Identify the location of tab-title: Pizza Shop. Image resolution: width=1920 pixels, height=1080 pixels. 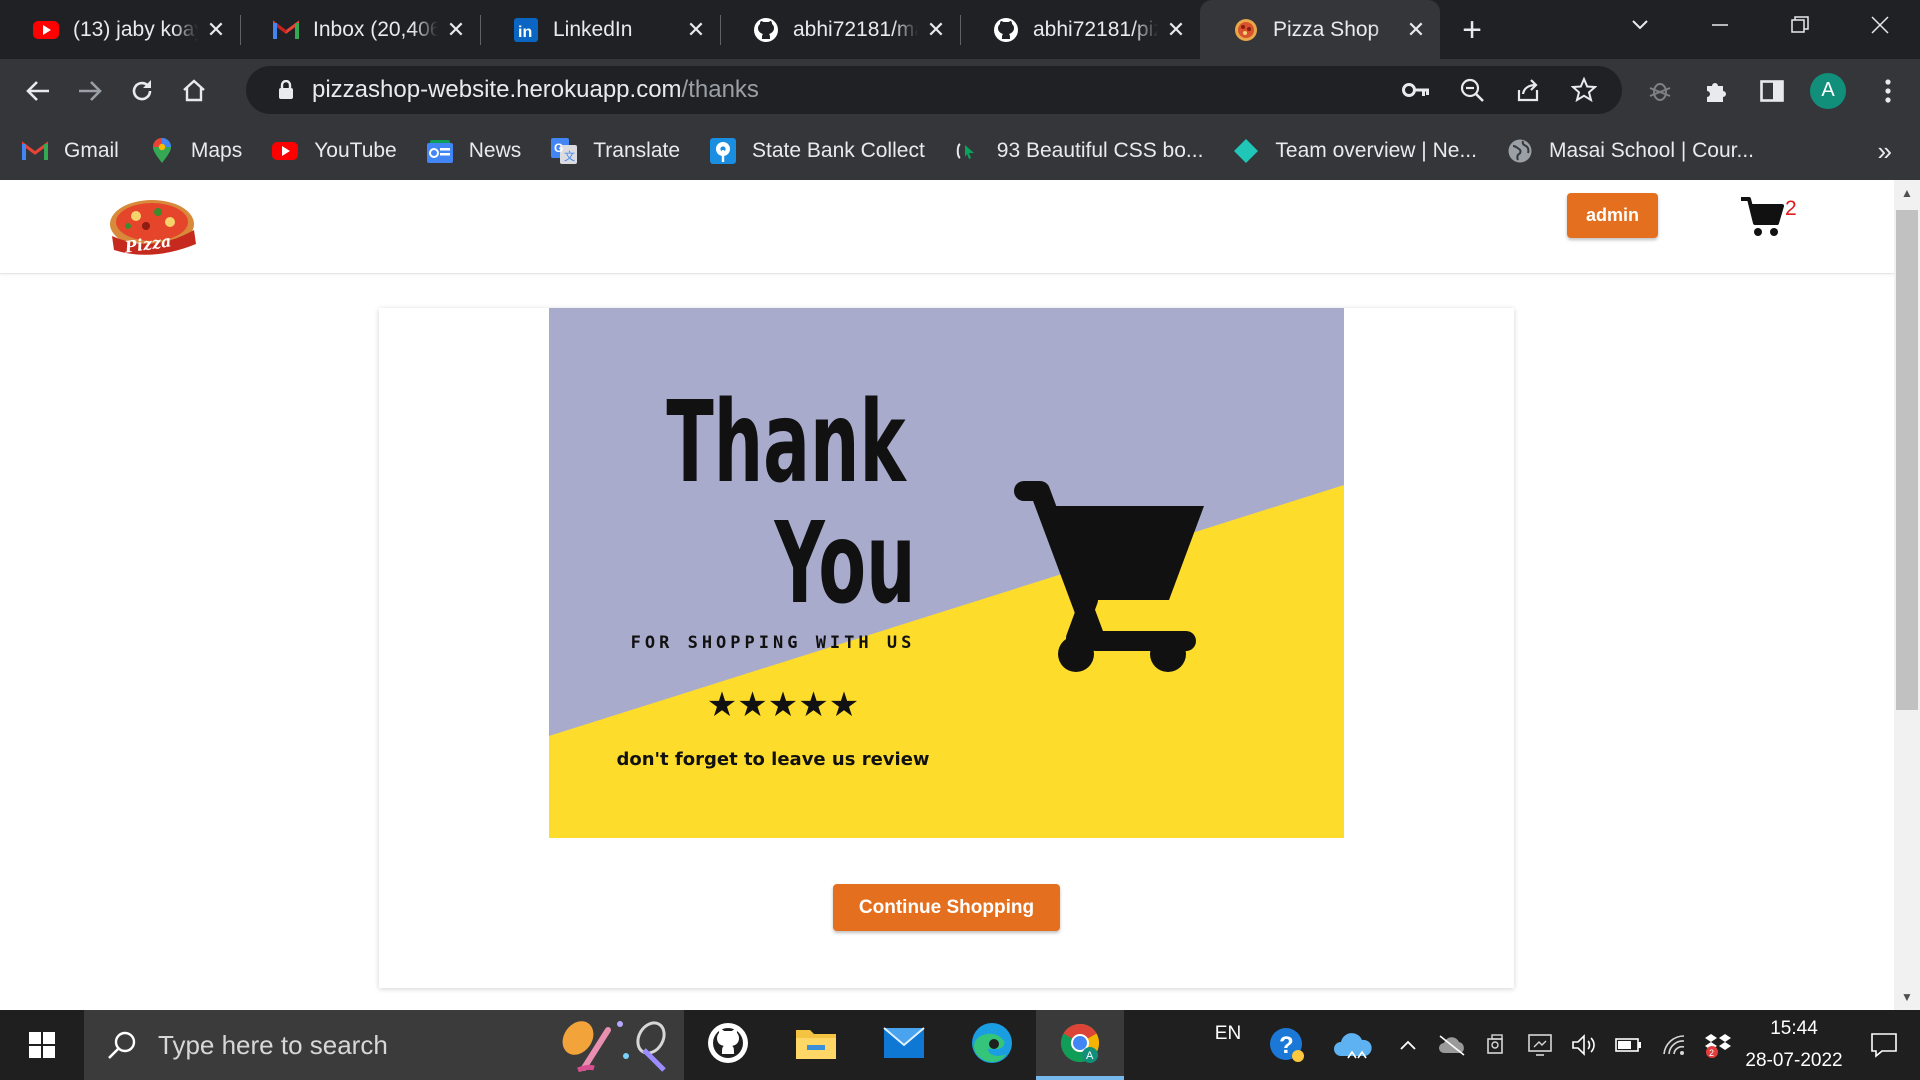
(1326, 29).